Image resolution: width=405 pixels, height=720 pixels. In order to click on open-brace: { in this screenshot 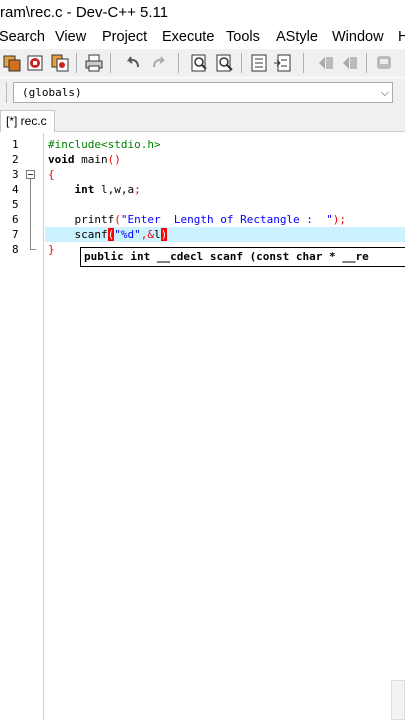, I will do `click(51, 174)`.